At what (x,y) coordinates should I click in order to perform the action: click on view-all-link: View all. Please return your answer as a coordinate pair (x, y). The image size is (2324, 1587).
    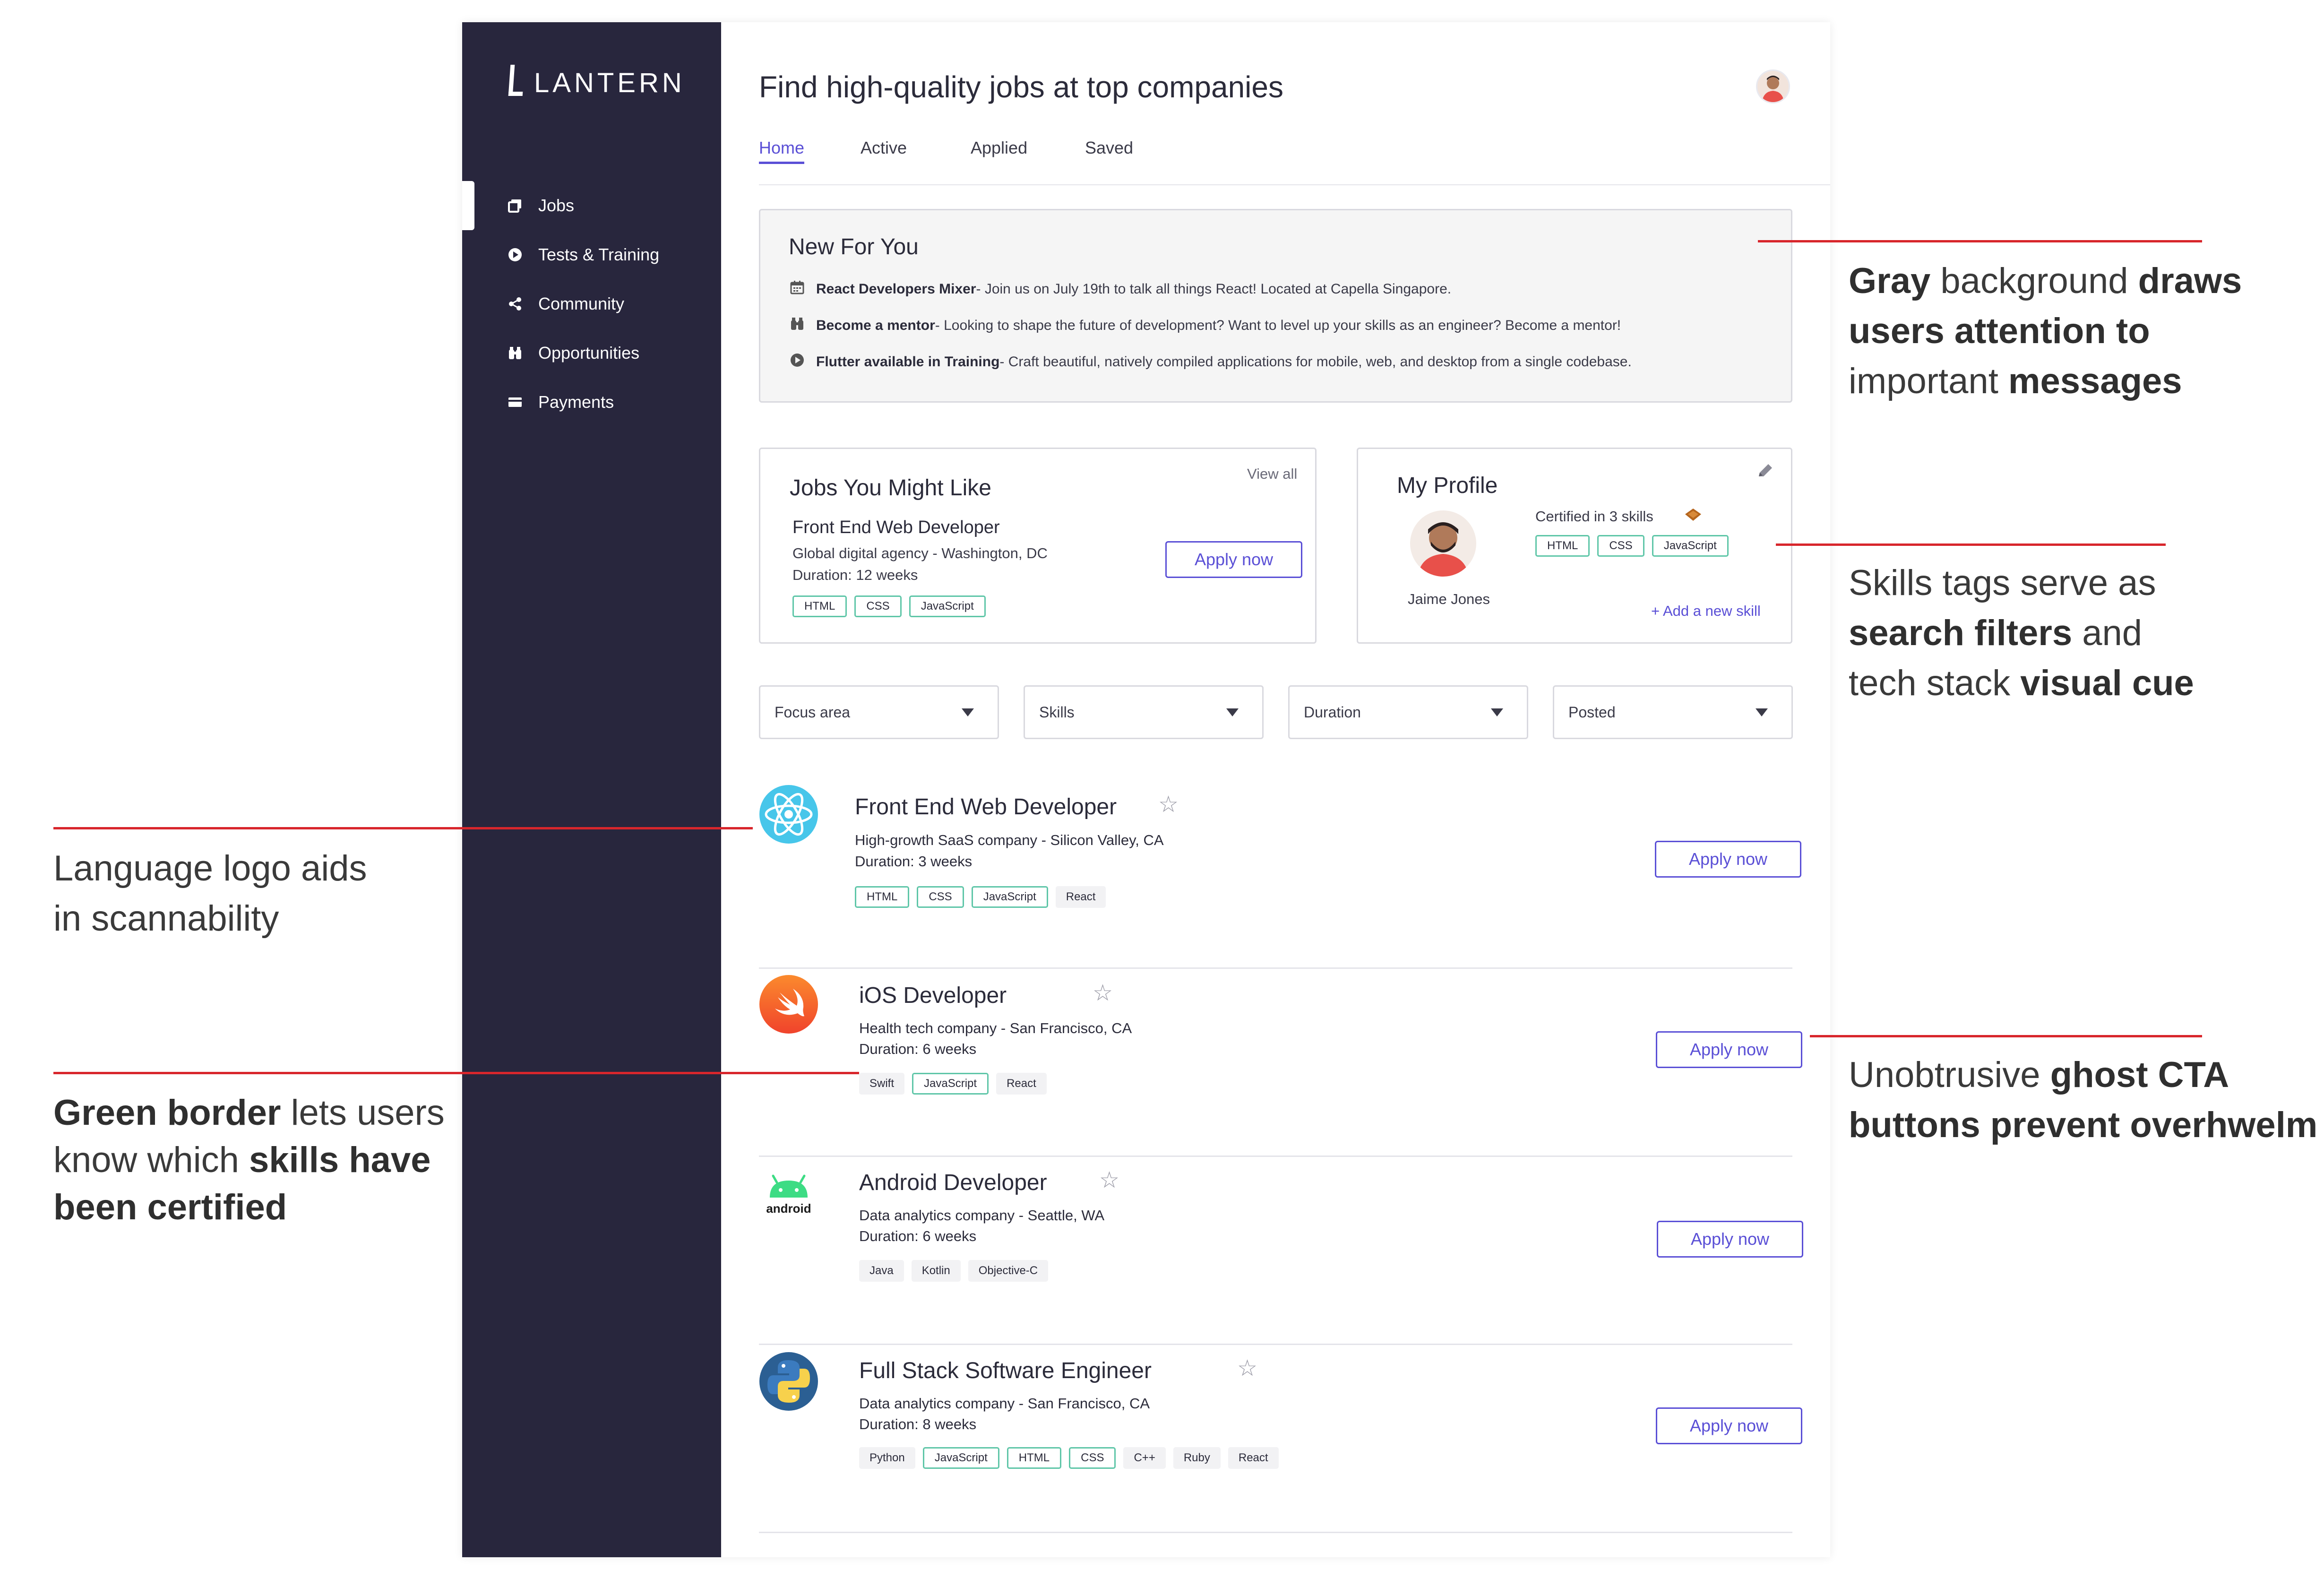
    Looking at the image, I should click on (1272, 474).